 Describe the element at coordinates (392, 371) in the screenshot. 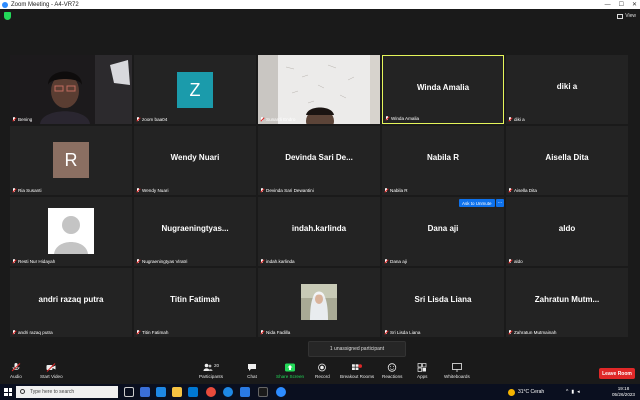

I see `reactions-button: Reactions` at that location.